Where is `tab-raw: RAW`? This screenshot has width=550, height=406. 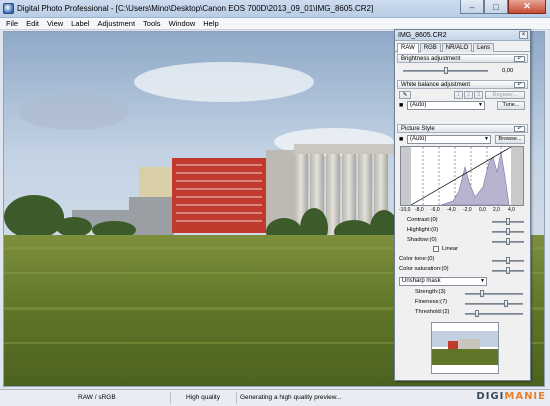
tab-raw: RAW is located at coordinates (408, 48).